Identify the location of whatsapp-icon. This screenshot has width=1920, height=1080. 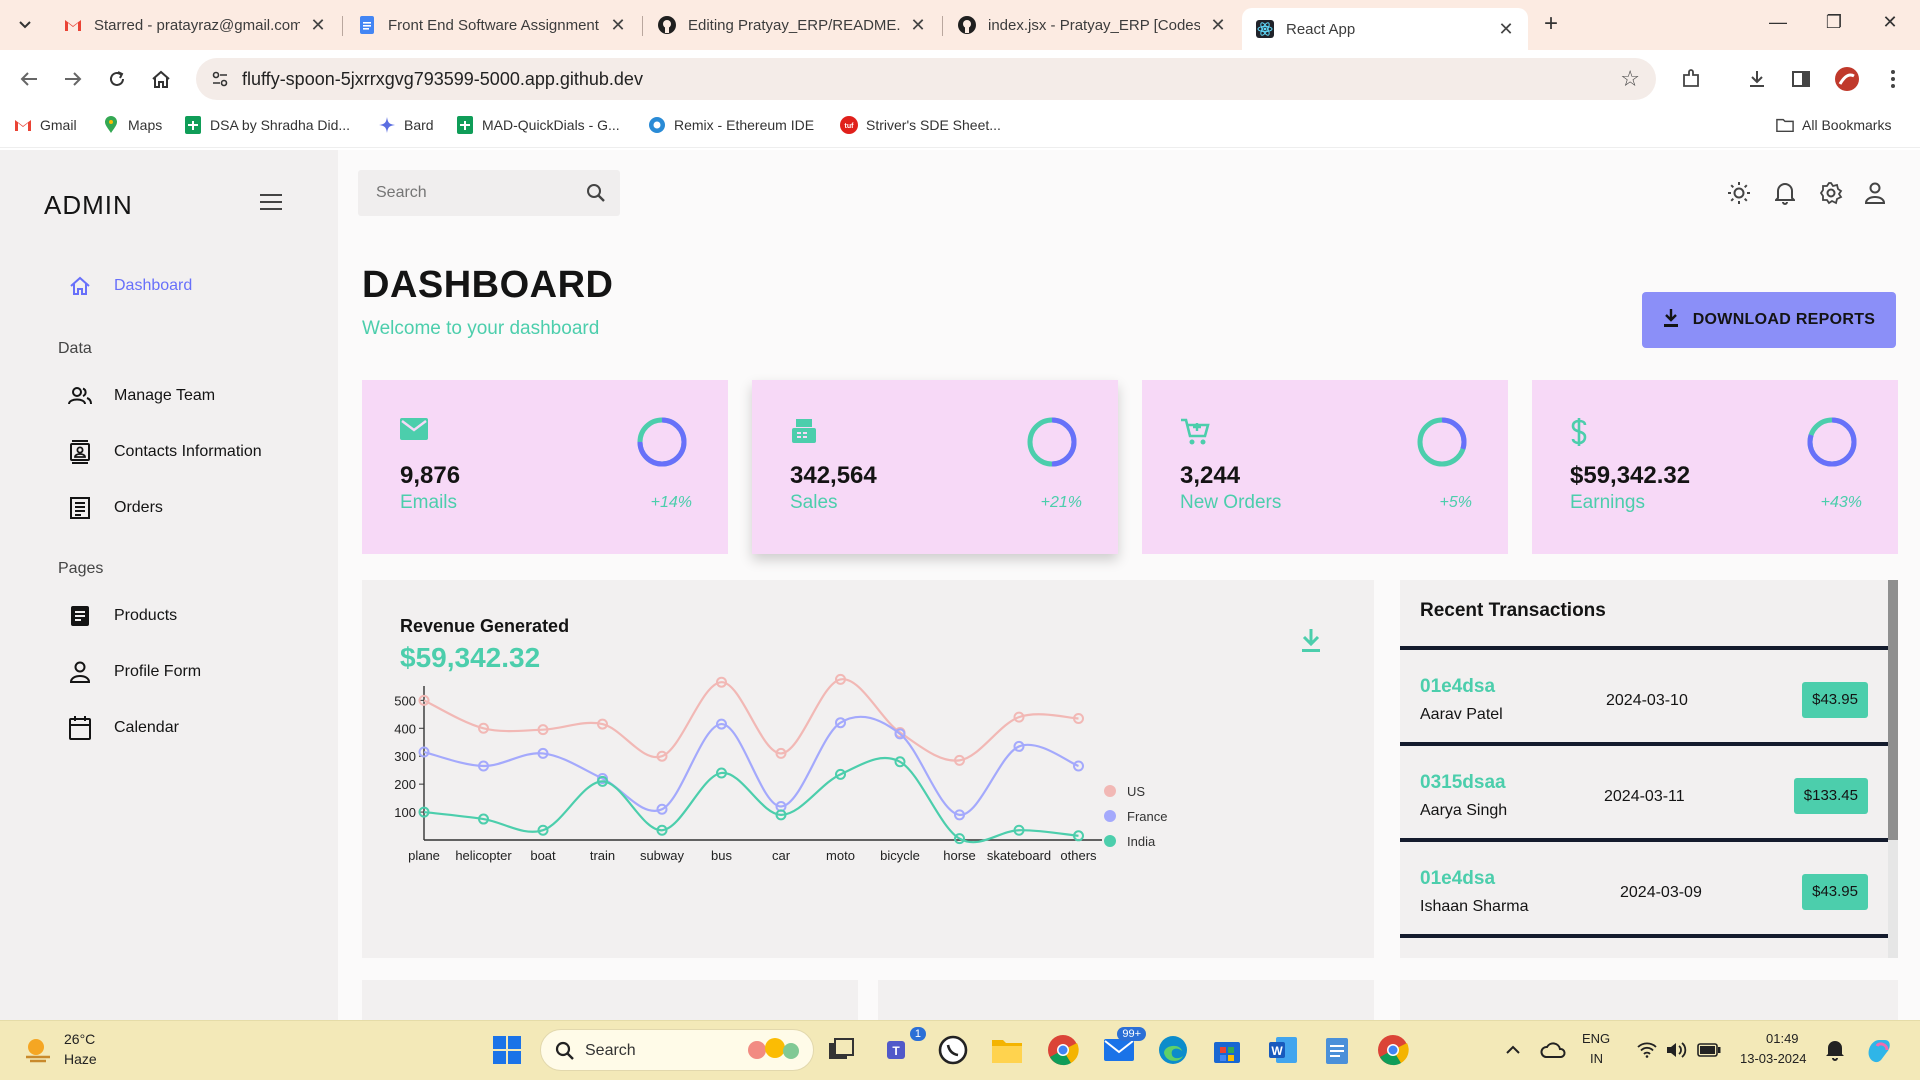
(953, 1050).